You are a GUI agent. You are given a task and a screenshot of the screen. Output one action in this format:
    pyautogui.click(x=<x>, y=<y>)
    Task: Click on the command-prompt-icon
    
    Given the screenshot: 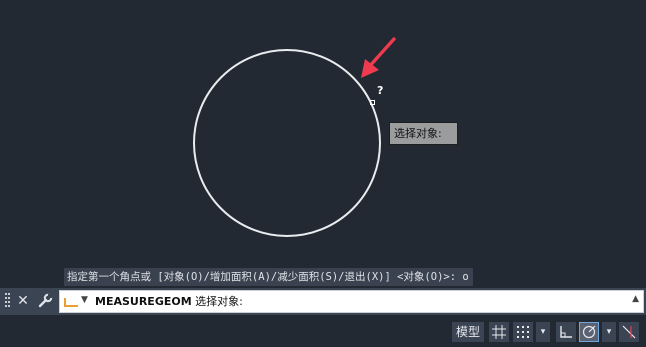 What is the action you would take?
    pyautogui.click(x=71, y=302)
    